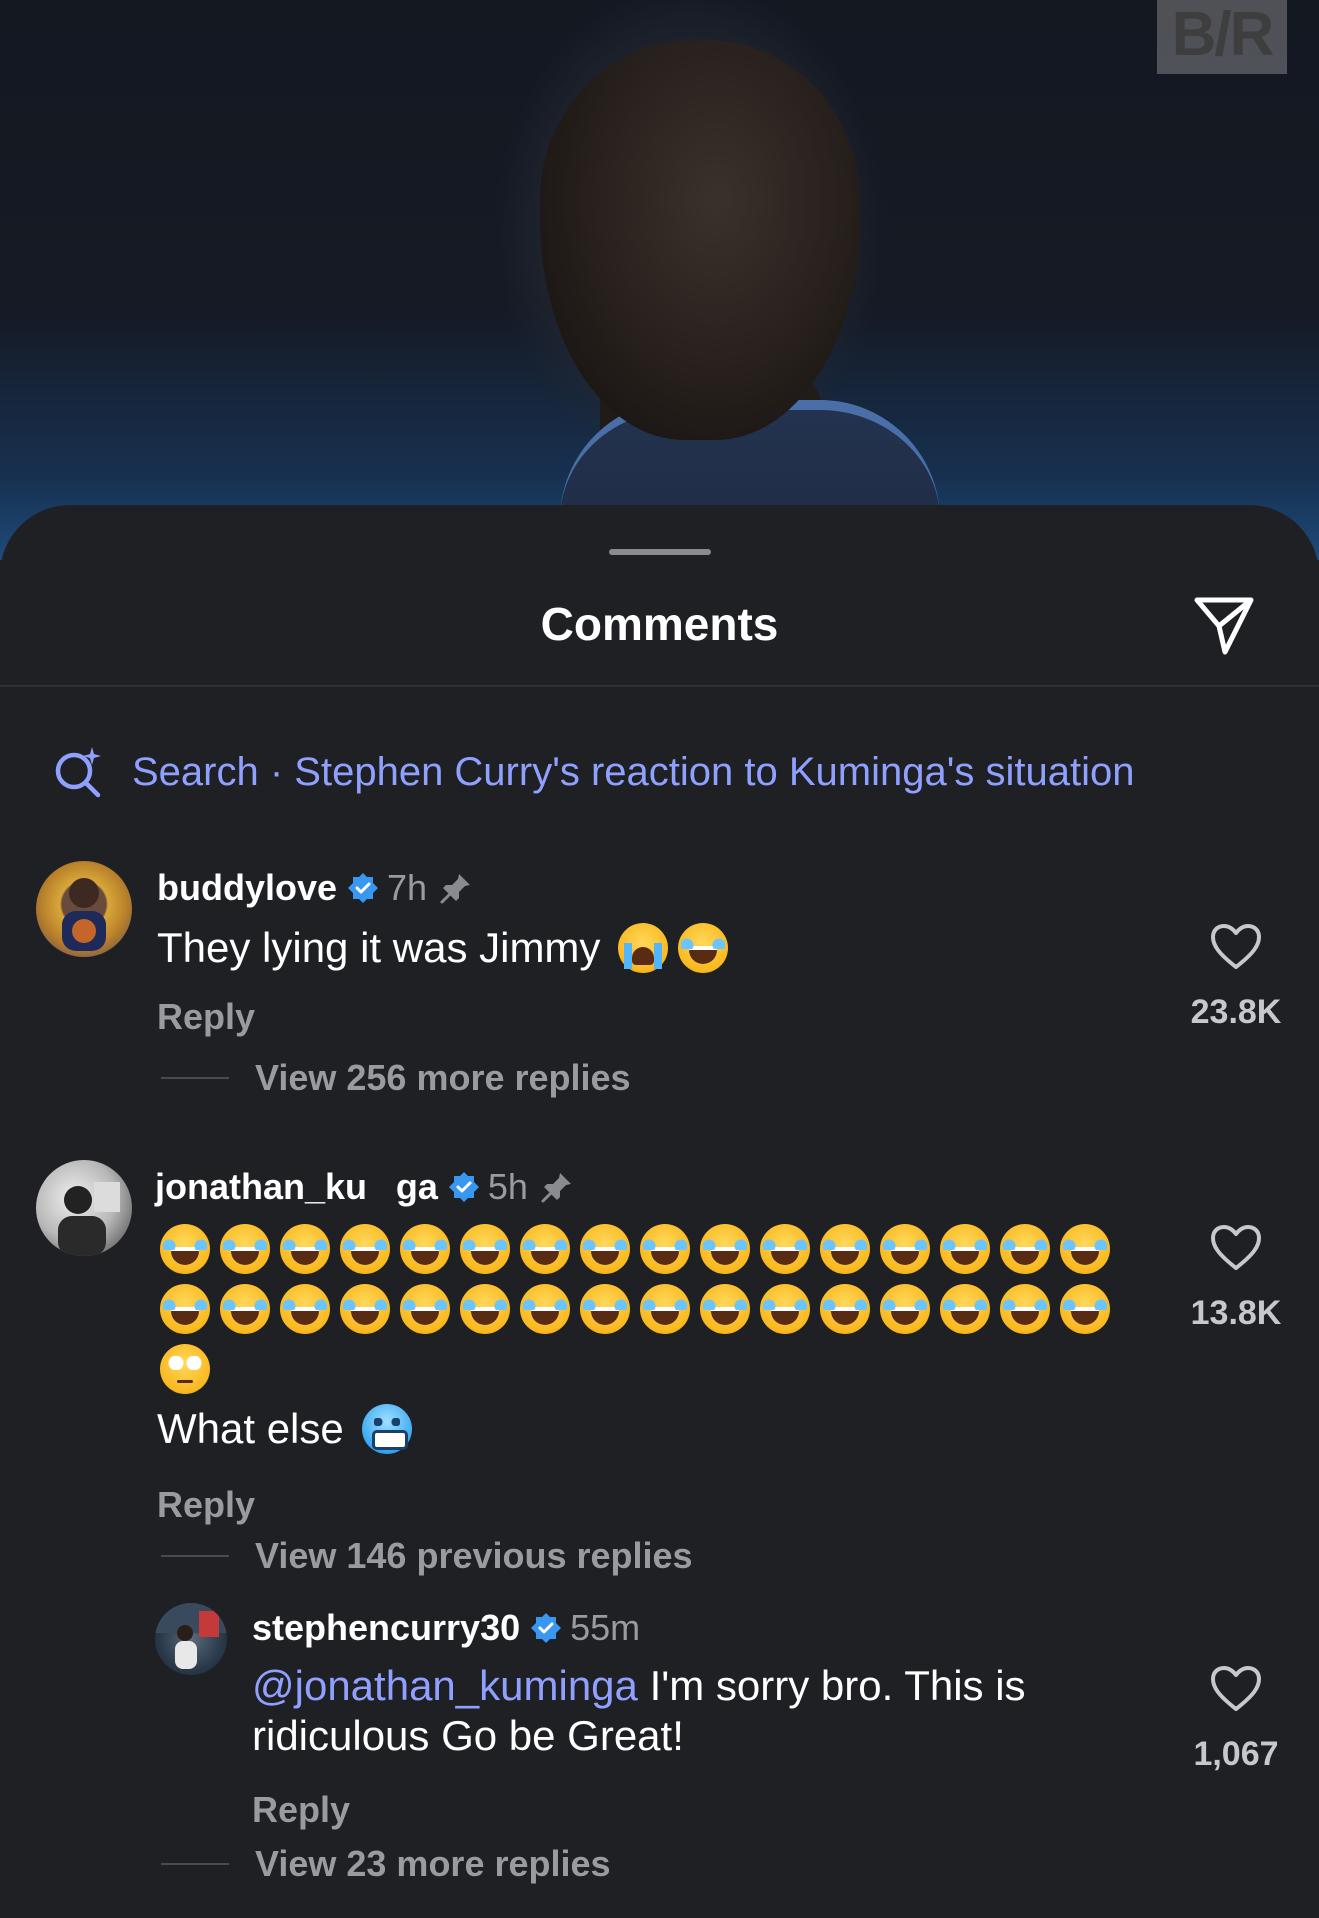 This screenshot has height=1918, width=1319. What do you see at coordinates (700, 240) in the screenshot?
I see `photo-player-head` at bounding box center [700, 240].